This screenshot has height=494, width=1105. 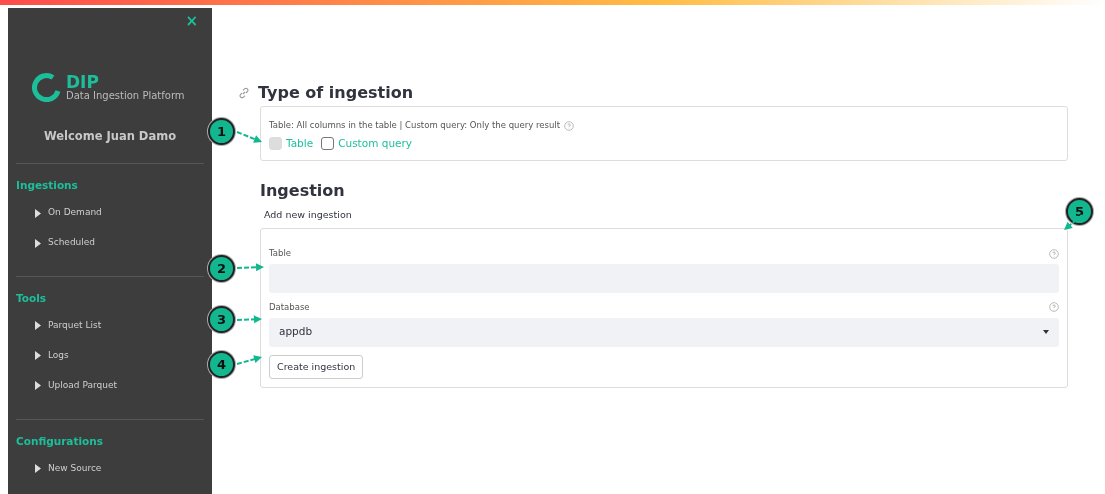 What do you see at coordinates (221, 131) in the screenshot?
I see `step-number: 1` at bounding box center [221, 131].